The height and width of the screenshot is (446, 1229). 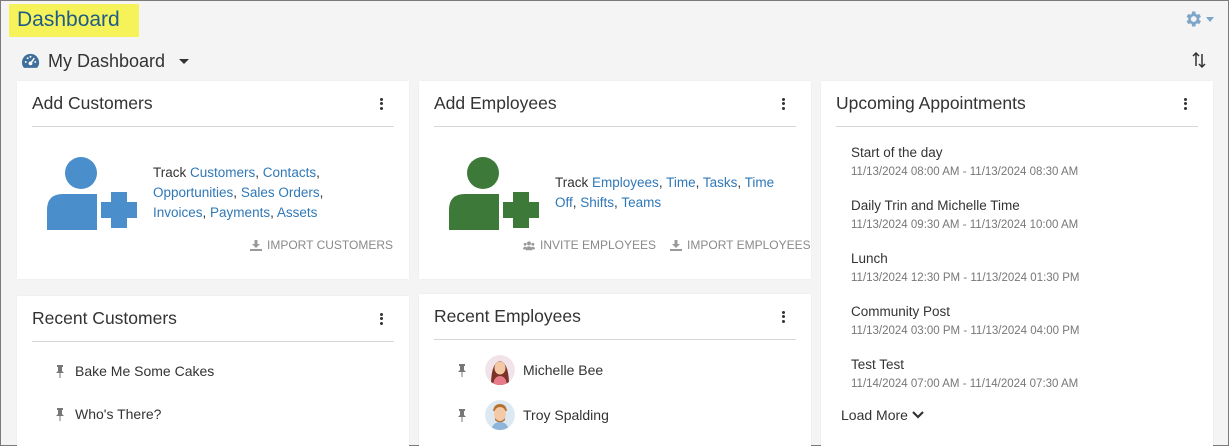 I want to click on list-item: Who's There?, so click(x=108, y=414).